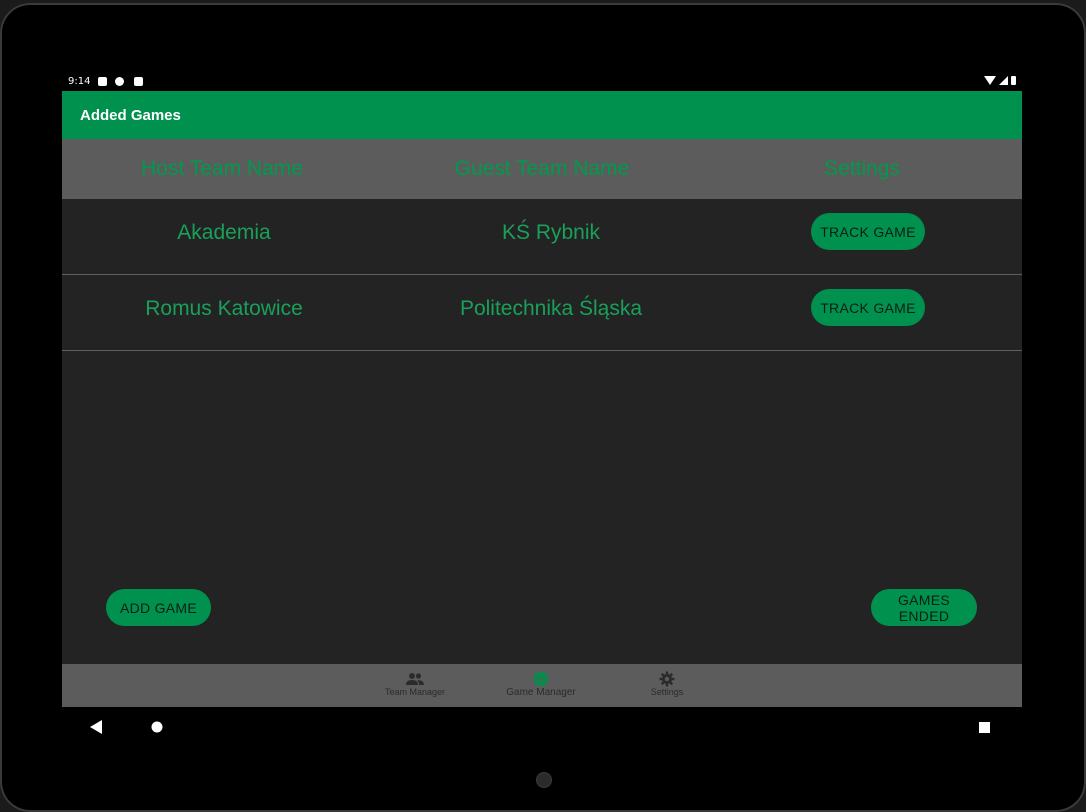 Image resolution: width=1086 pixels, height=812 pixels. What do you see at coordinates (119, 81) in the screenshot?
I see `notification-circle-icon` at bounding box center [119, 81].